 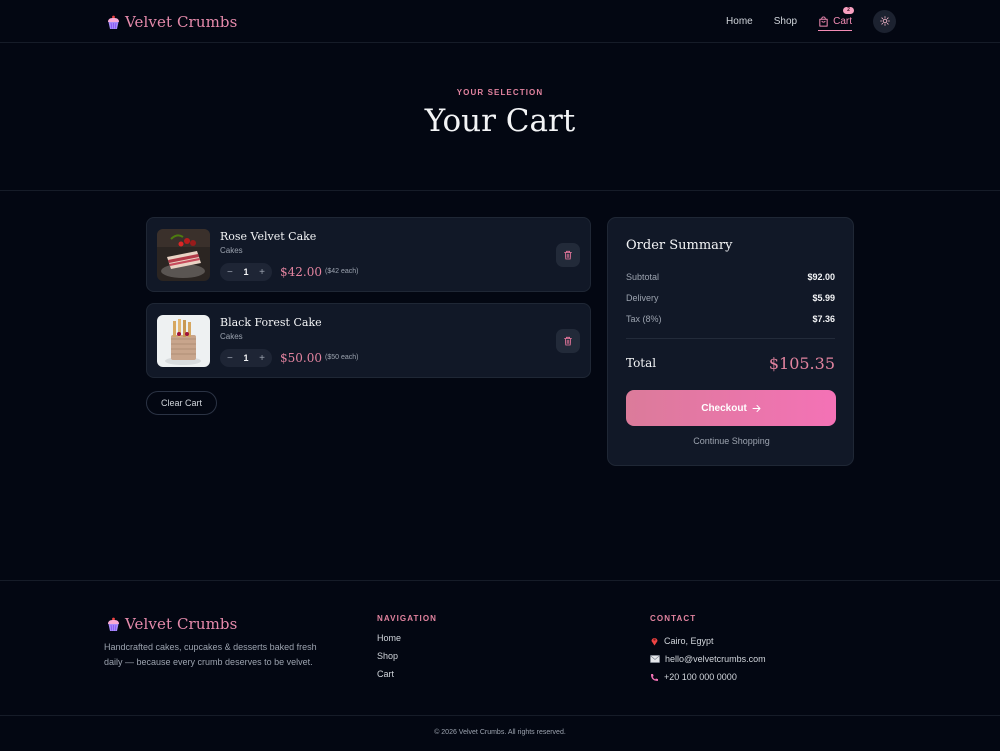 I want to click on checkout-label: Checkout, so click(x=724, y=408).